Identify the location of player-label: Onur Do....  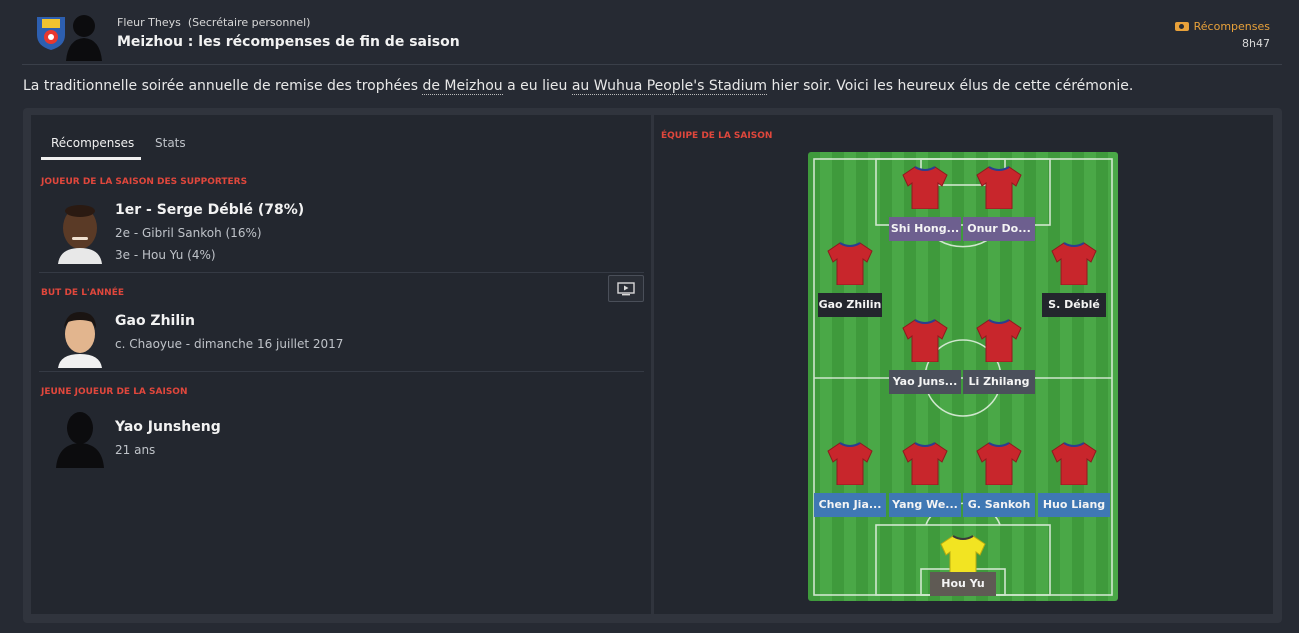
(999, 229).